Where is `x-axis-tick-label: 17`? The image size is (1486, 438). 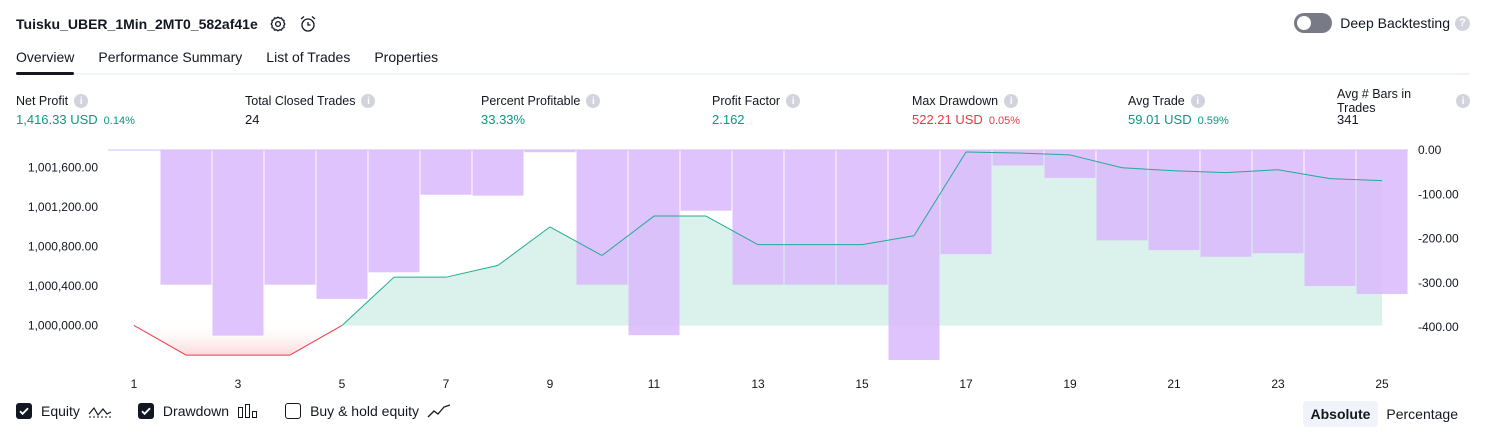 x-axis-tick-label: 17 is located at coordinates (966, 384).